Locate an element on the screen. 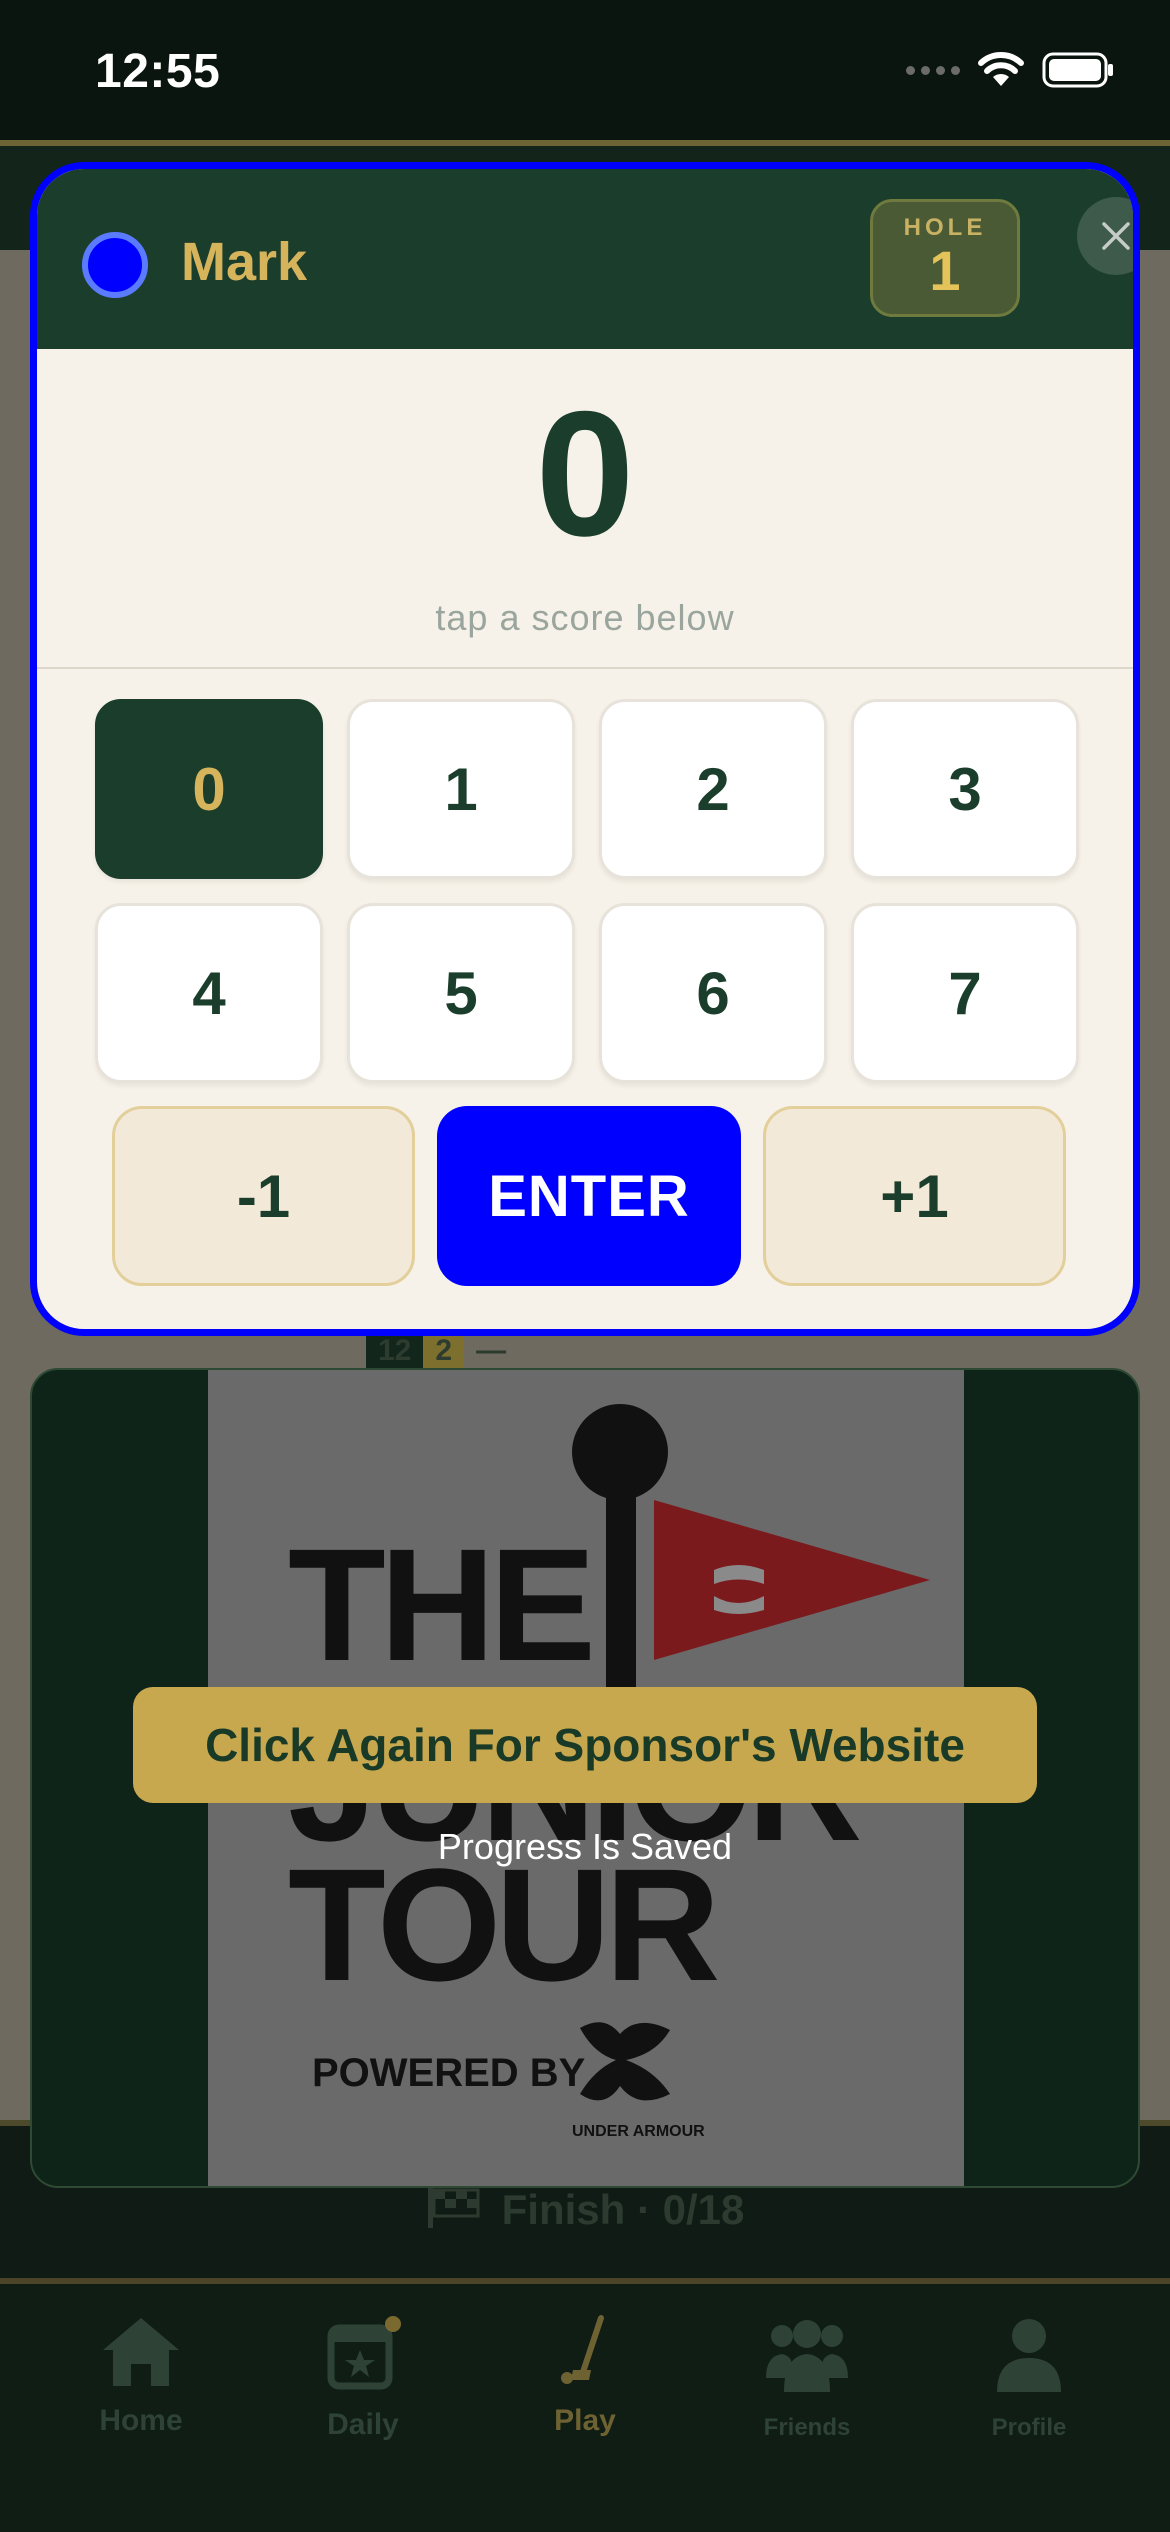  score-strip-cell: 12 is located at coordinates (395, 1350).